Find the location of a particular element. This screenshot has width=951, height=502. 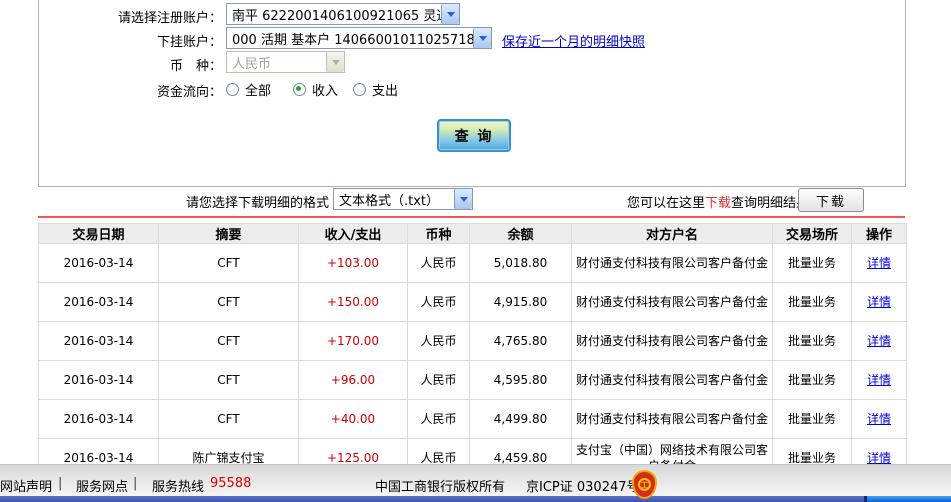

cell-balance: 4,499.80 is located at coordinates (520, 419).